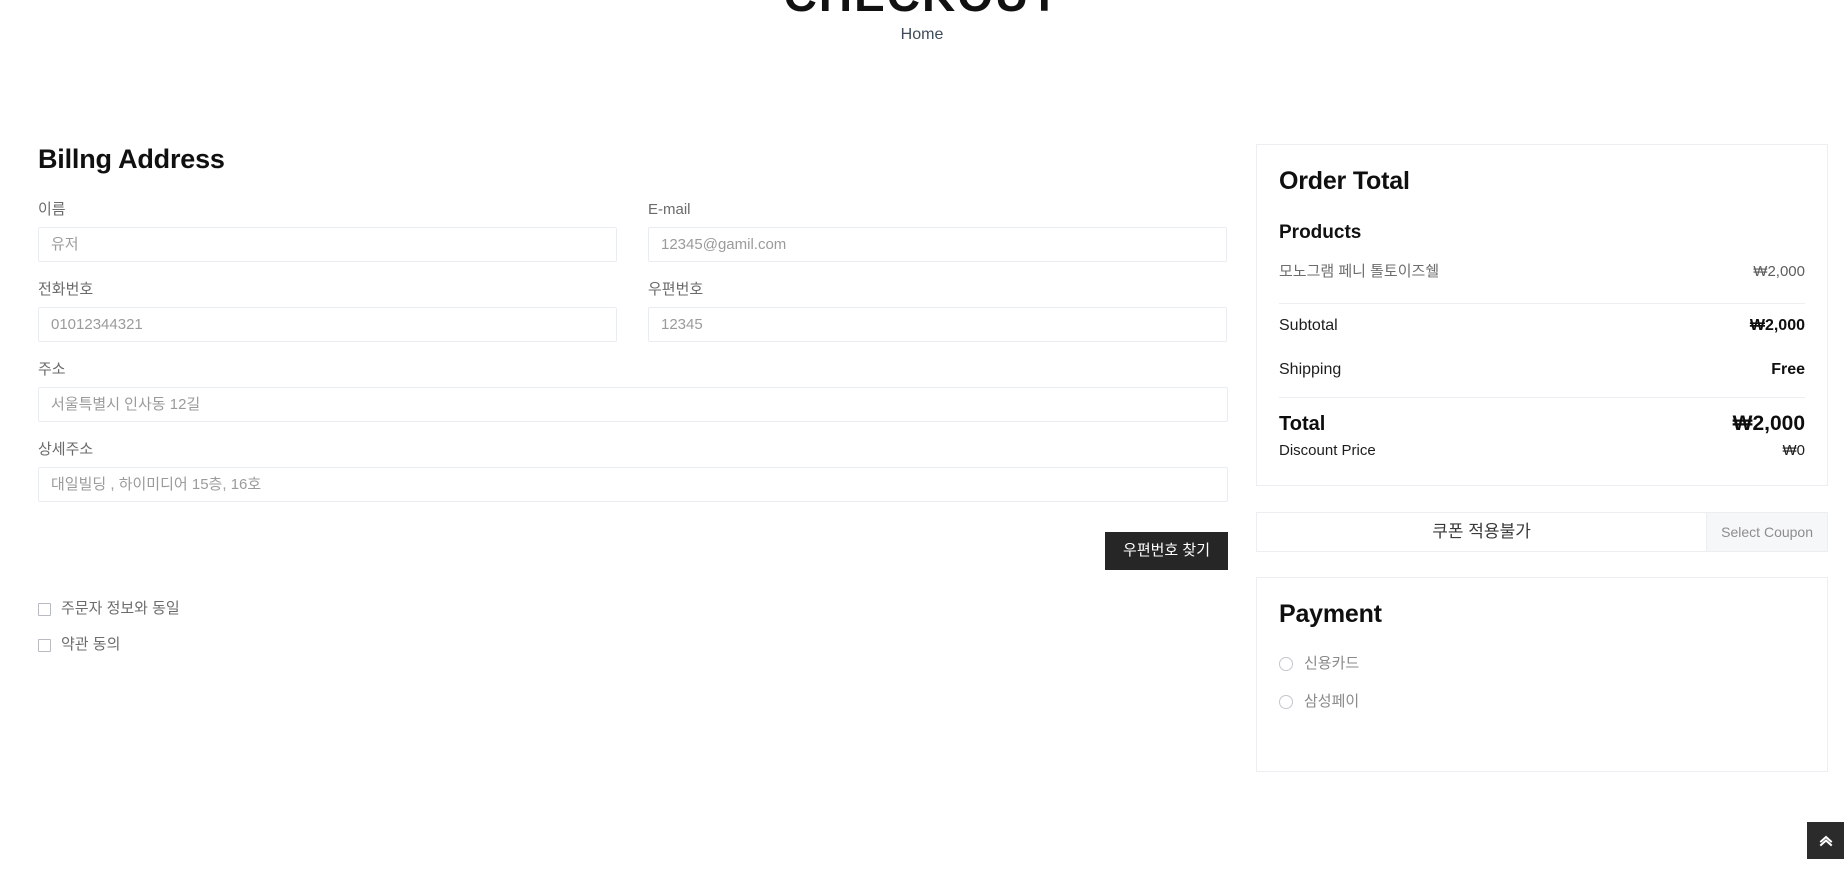  I want to click on total-value: ₩2,000, so click(1768, 423).